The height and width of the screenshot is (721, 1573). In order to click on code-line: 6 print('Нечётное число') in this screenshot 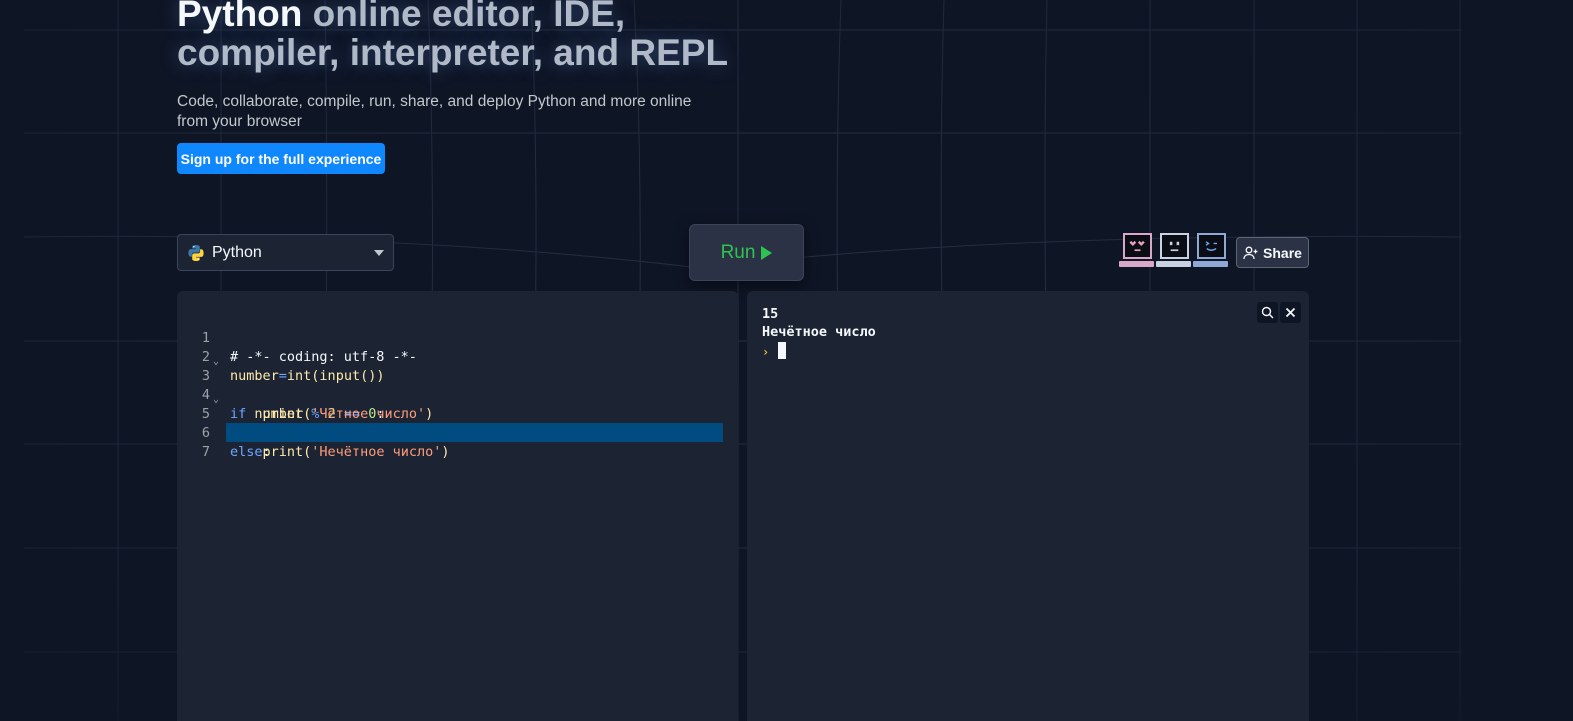, I will do `click(457, 432)`.